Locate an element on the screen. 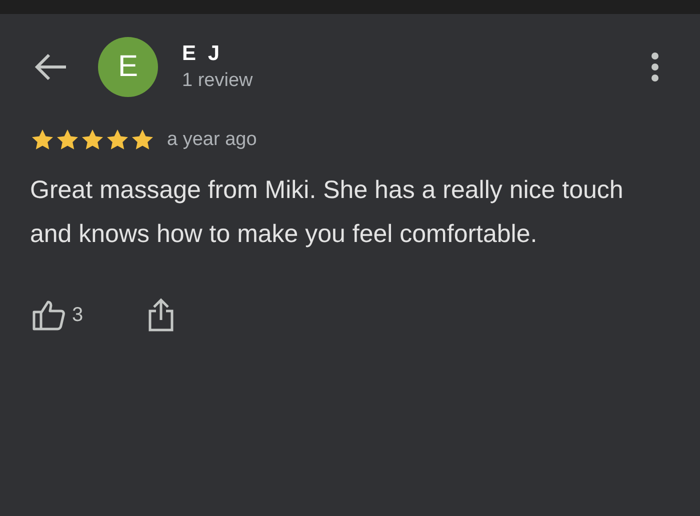 This screenshot has height=516, width=700. like-button: 3 is located at coordinates (58, 315).